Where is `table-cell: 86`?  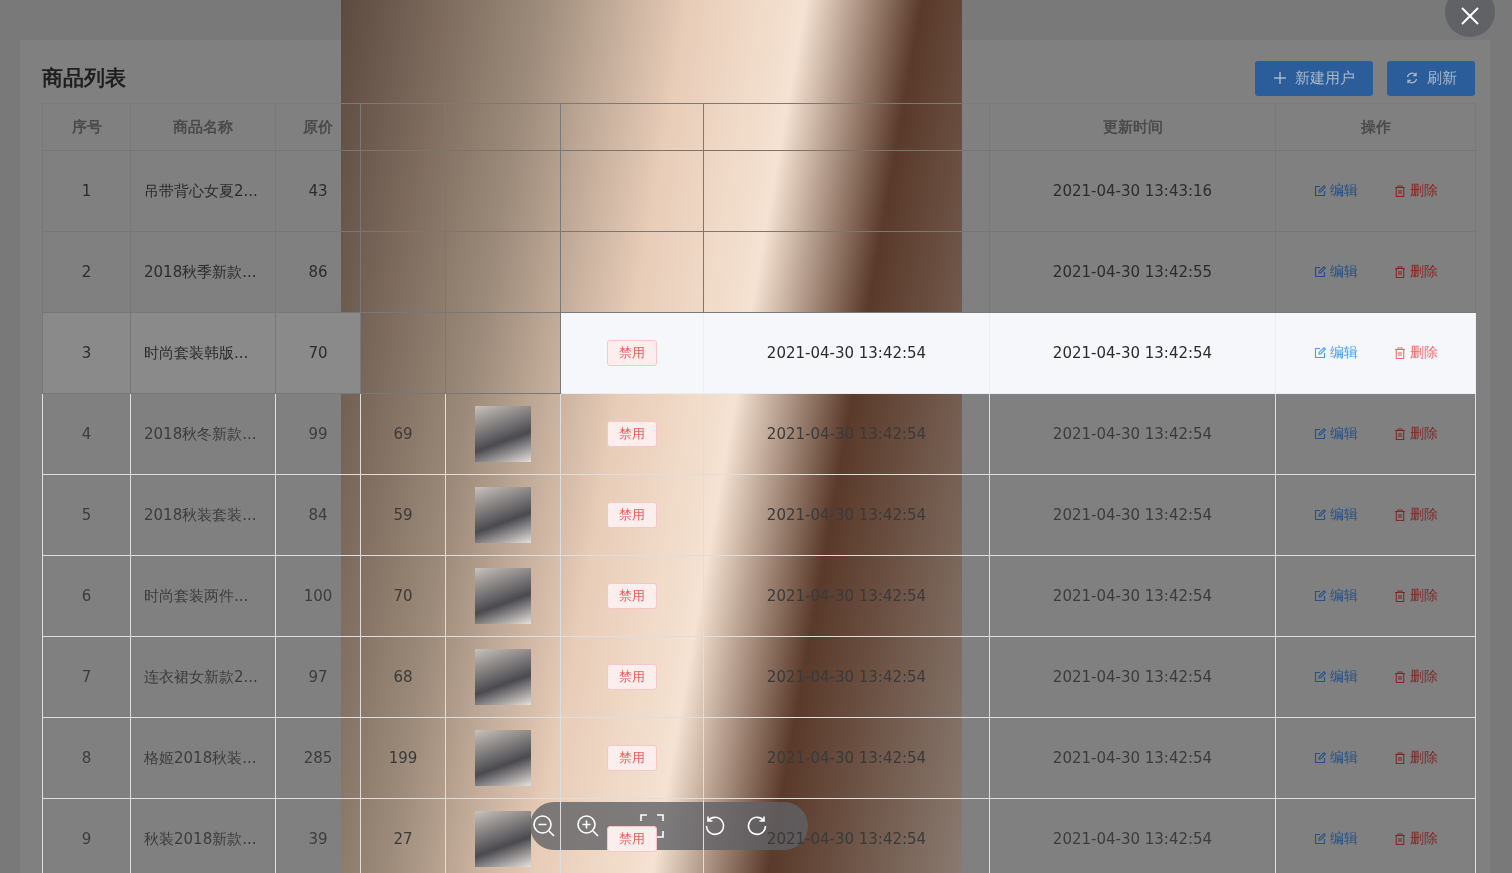 table-cell: 86 is located at coordinates (318, 272).